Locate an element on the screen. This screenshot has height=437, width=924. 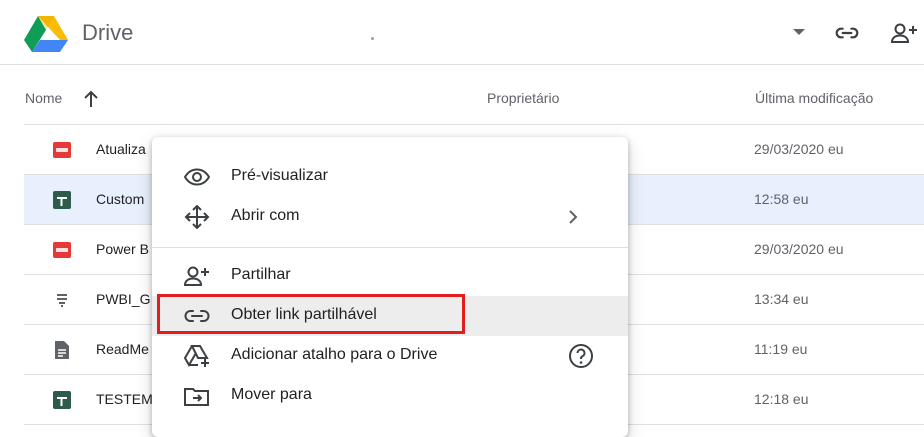
file-name: ReadMe is located at coordinates (122, 349).